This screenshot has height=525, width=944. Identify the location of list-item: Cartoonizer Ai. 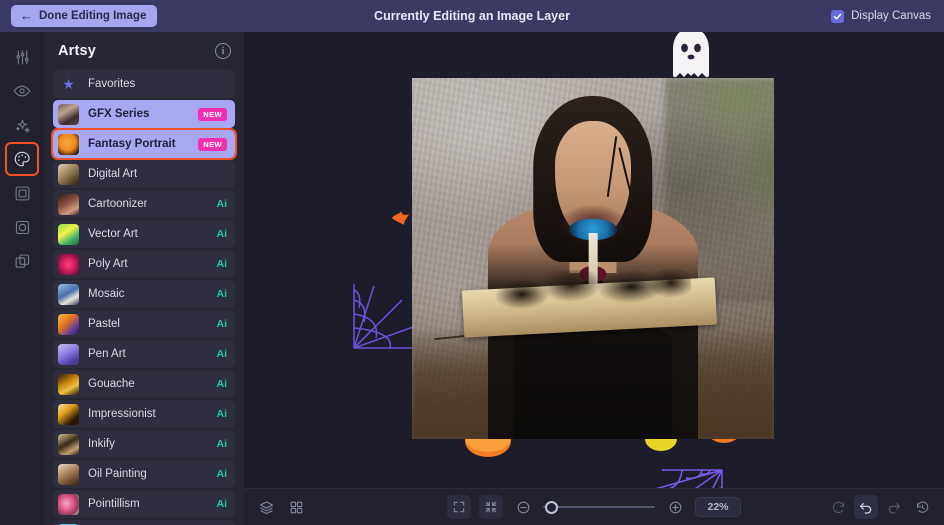
(144, 204).